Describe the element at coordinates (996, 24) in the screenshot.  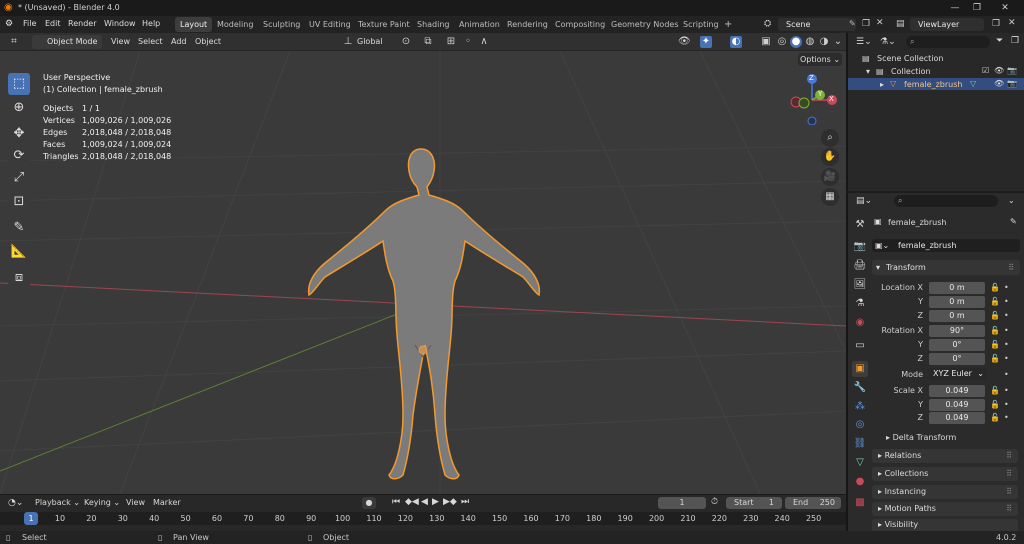
I see `new-view-layer-icon: ❐` at that location.